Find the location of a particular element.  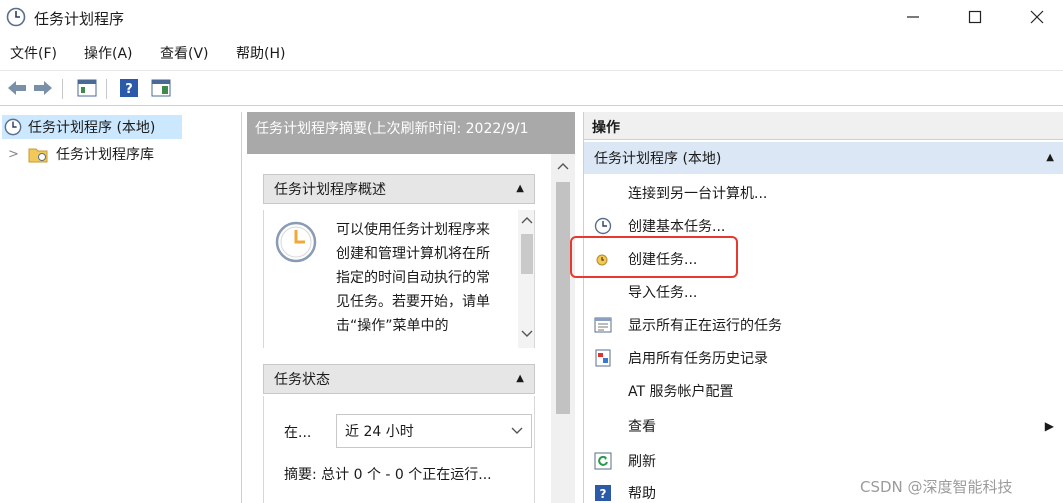

forward-button is located at coordinates (43, 88).